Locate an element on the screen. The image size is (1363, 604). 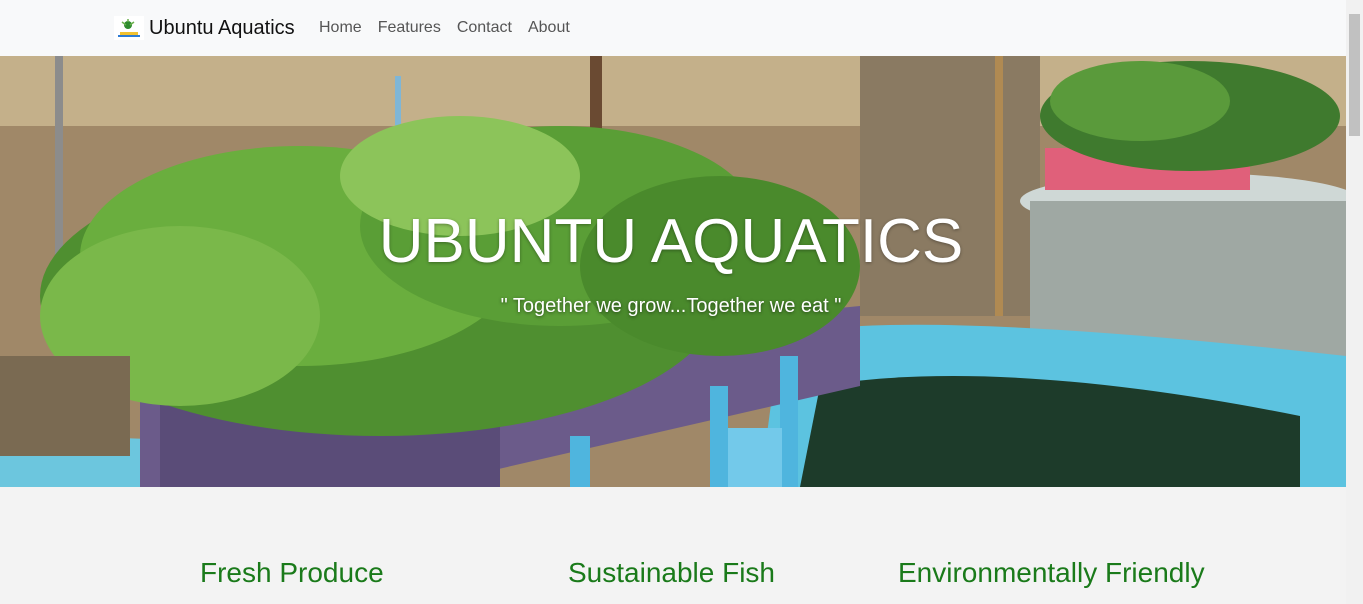
feature-title-fresh-produce: Fresh Produce is located at coordinates (292, 572).